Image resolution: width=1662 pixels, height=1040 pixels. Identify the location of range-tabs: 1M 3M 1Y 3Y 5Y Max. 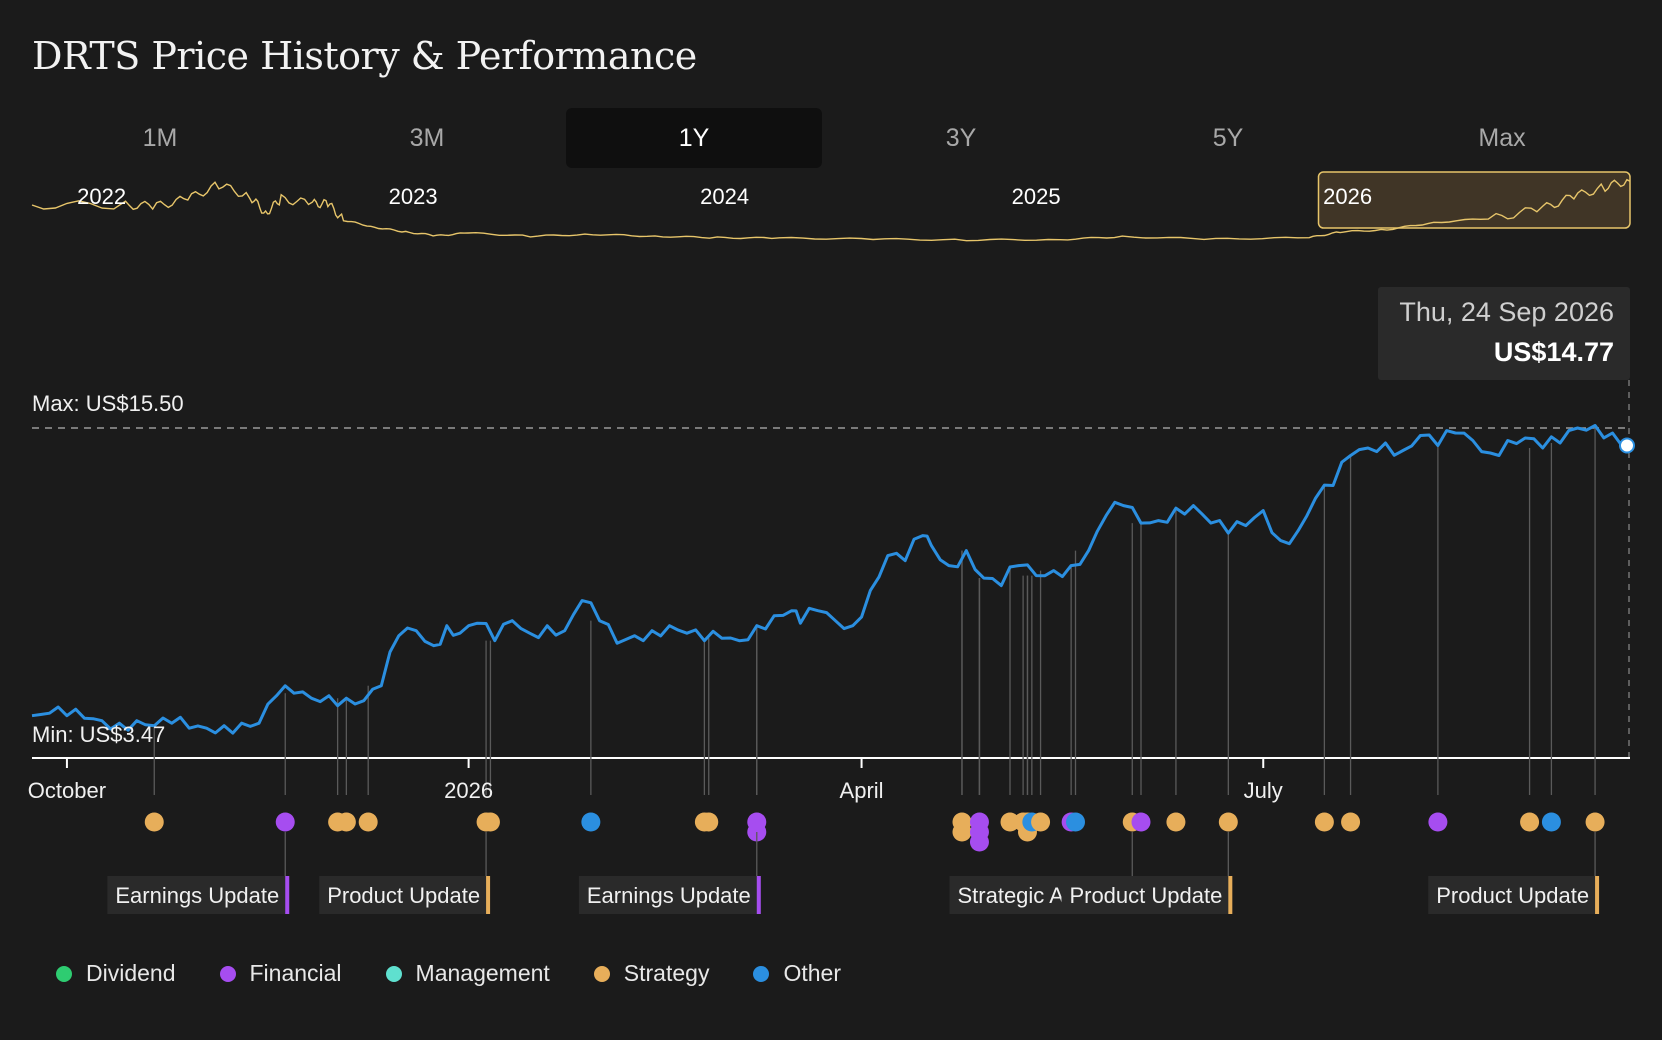
(831, 138).